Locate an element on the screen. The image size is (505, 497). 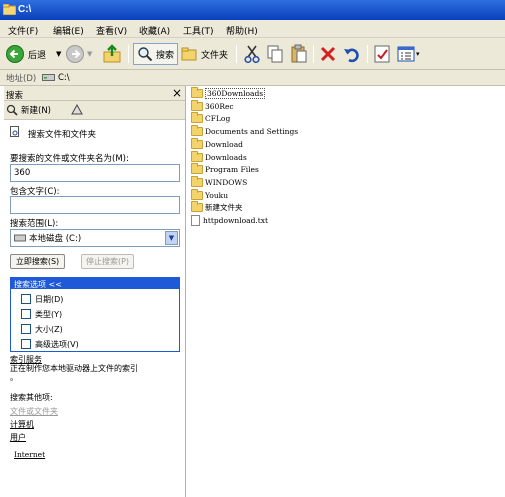
menu-view: 查看(V) is located at coordinates (111, 30).